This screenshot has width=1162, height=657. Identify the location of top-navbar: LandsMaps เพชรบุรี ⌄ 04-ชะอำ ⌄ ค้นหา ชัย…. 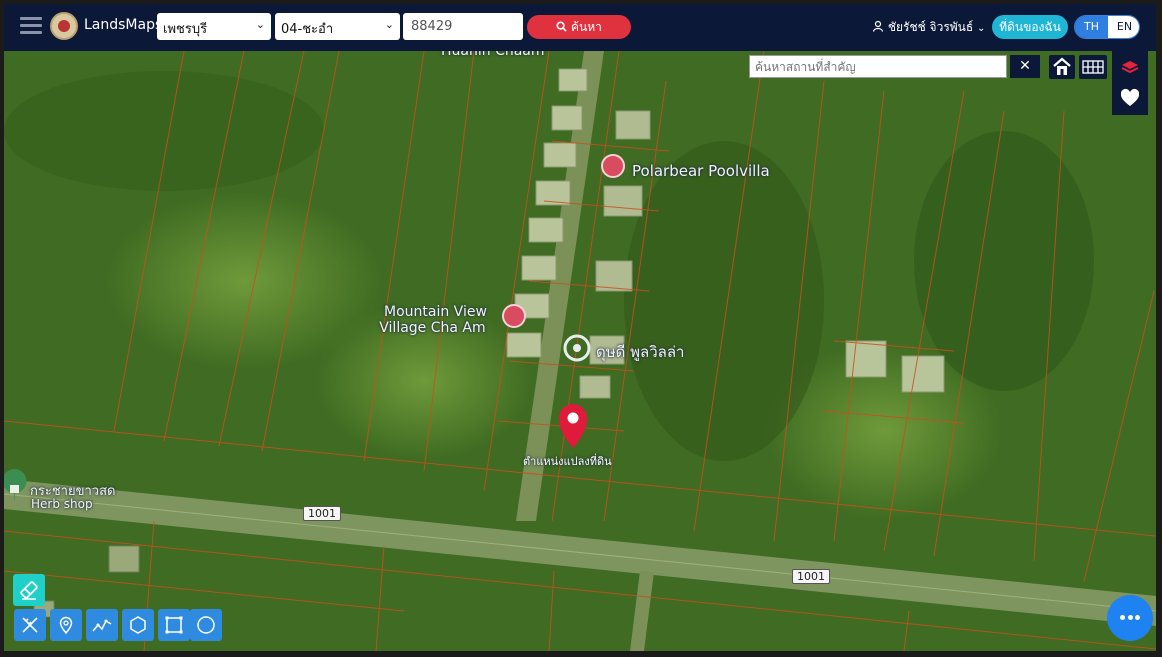
(580, 27).